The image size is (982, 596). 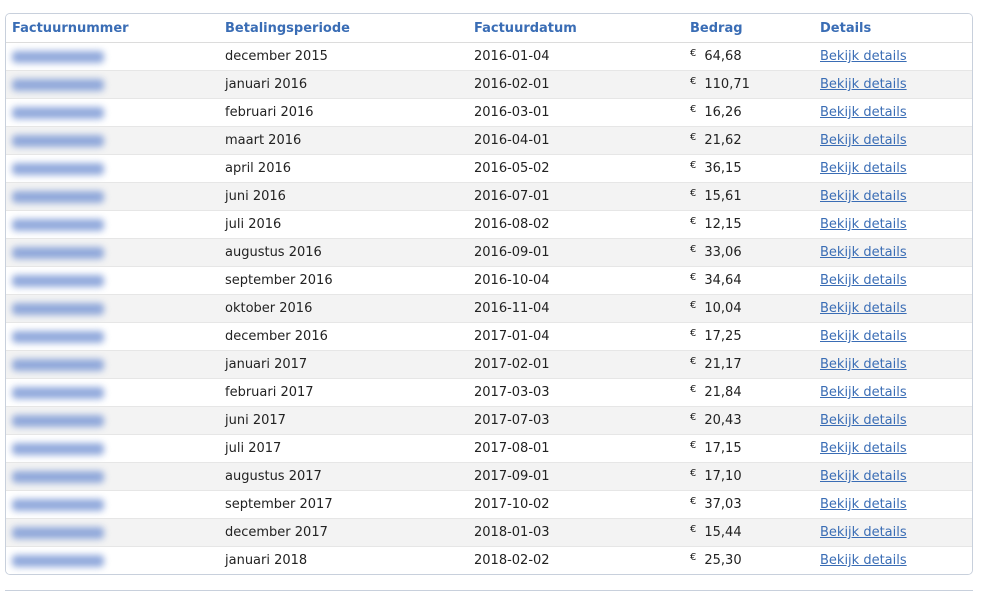 What do you see at coordinates (576, 504) in the screenshot?
I see `date-cell: 2017-10-02` at bounding box center [576, 504].